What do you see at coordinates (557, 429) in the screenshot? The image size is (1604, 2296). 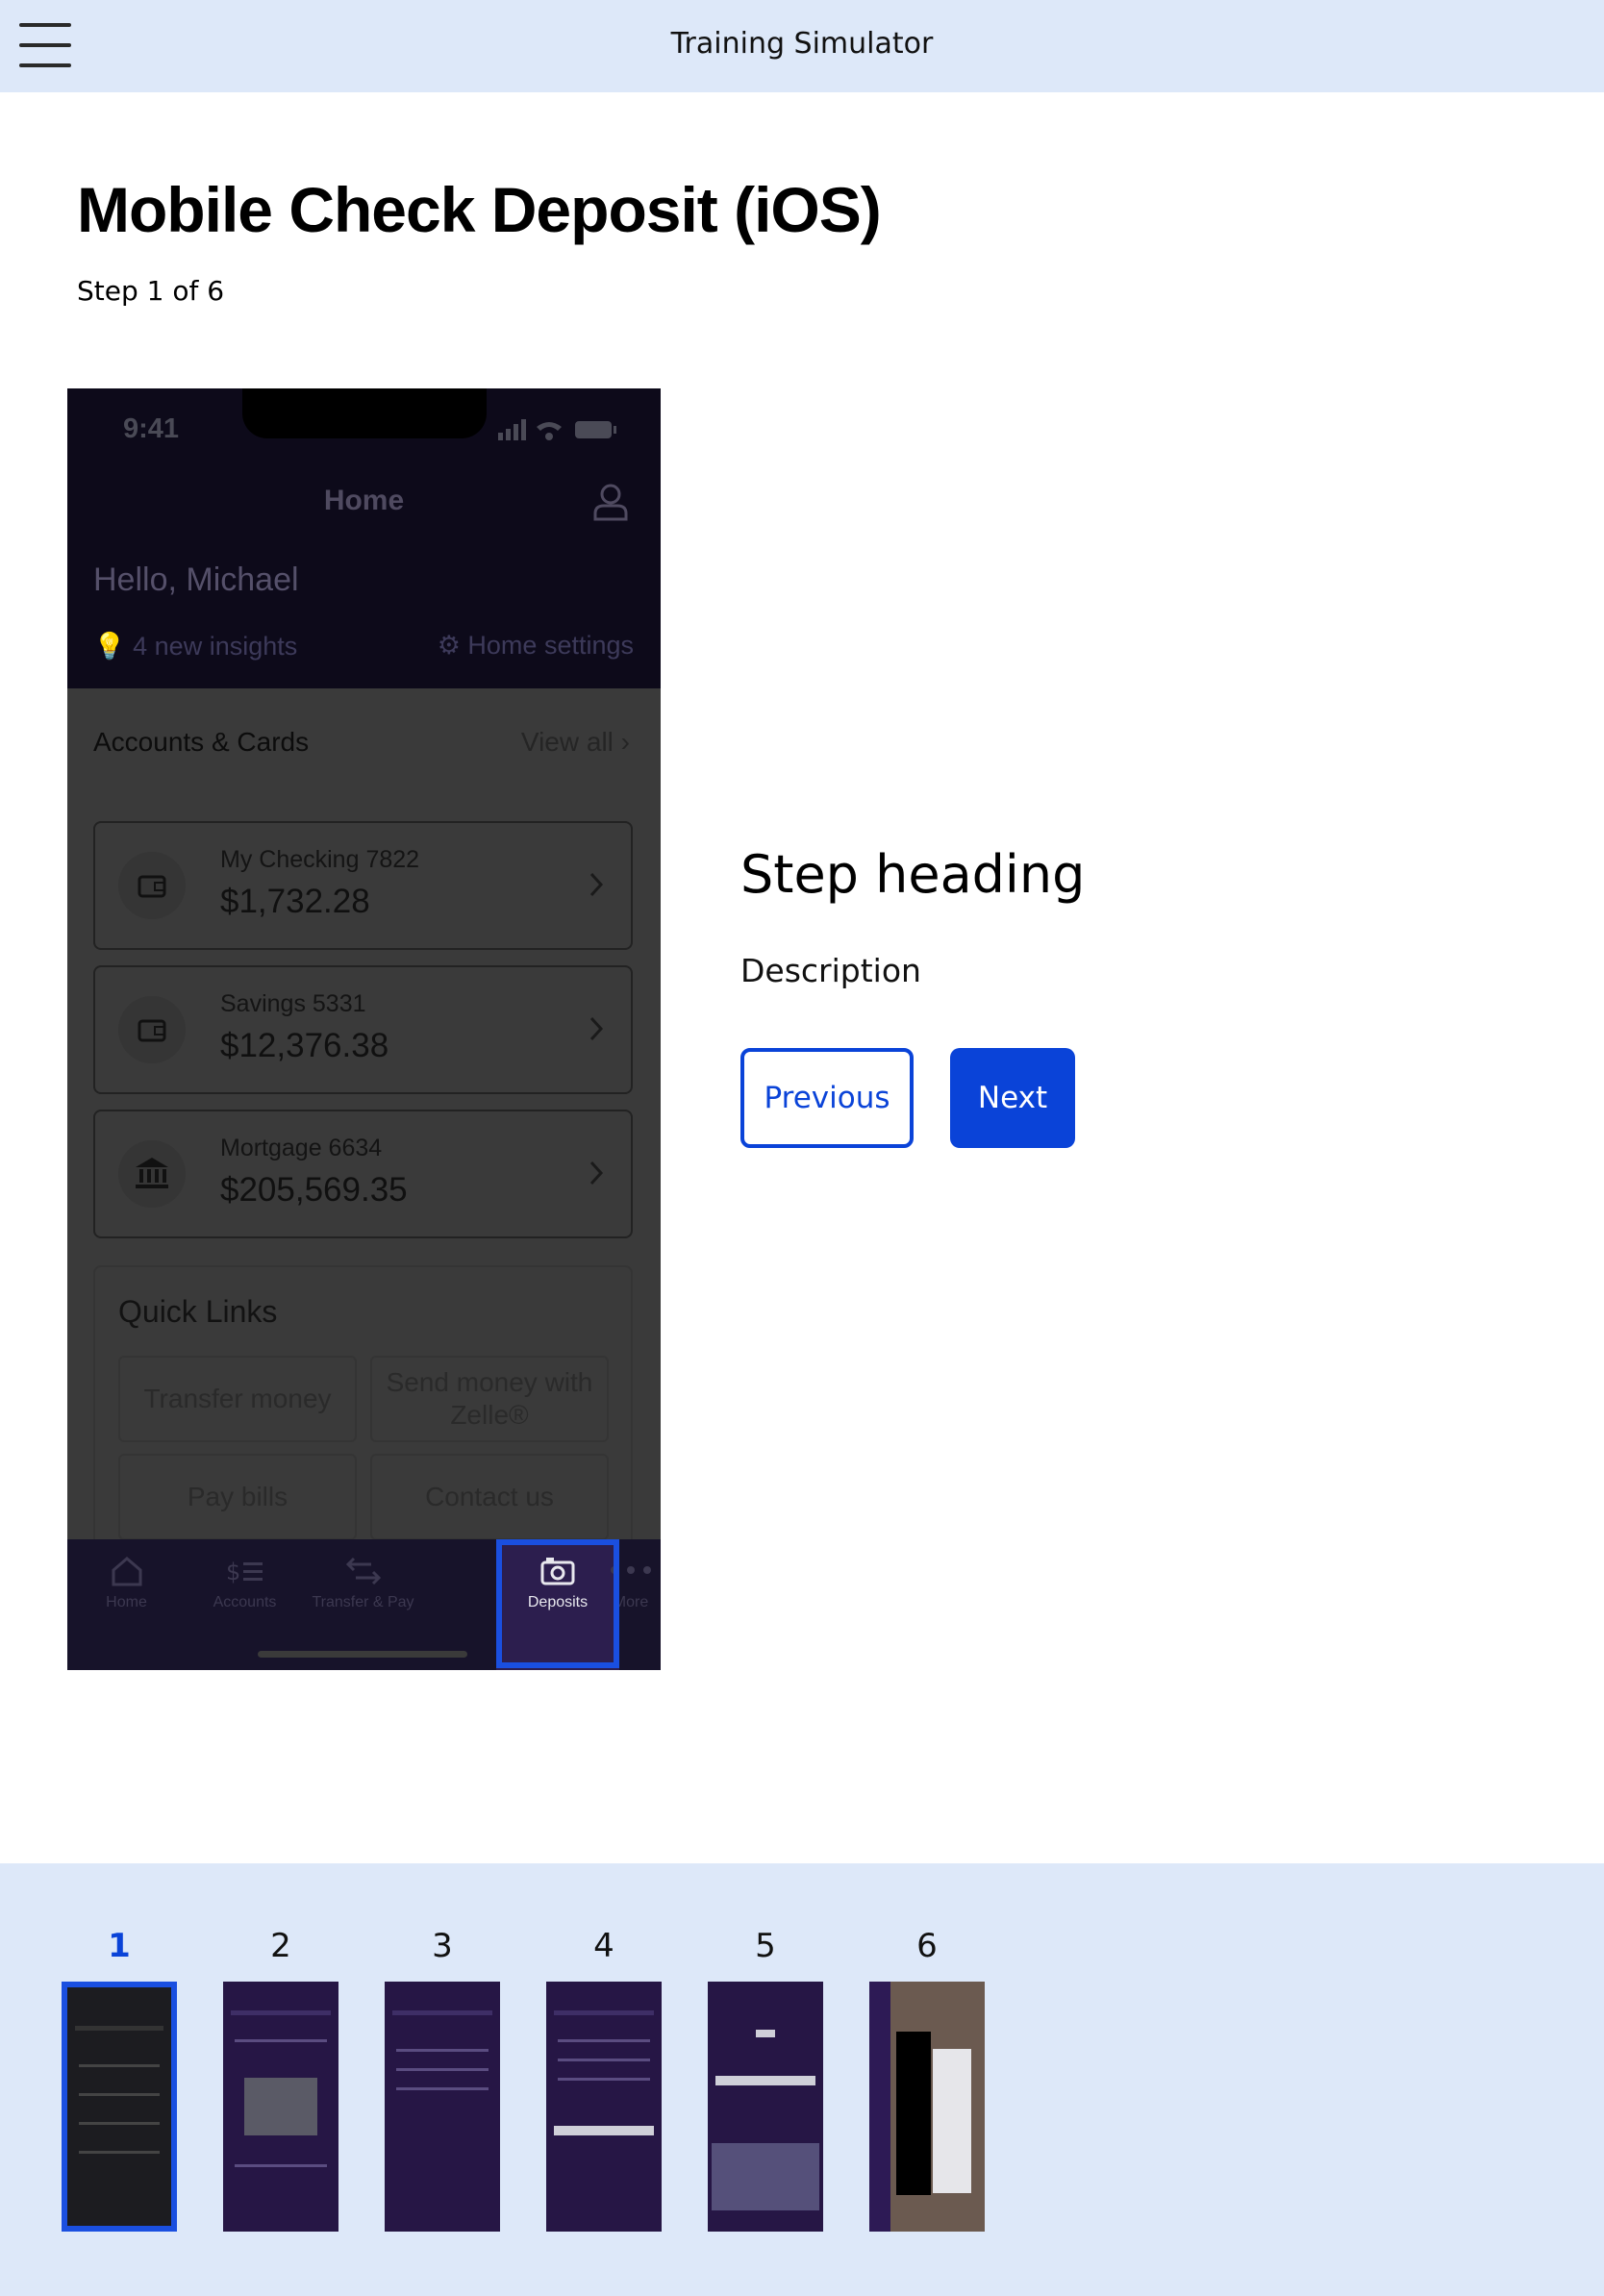 I see `status-icons` at bounding box center [557, 429].